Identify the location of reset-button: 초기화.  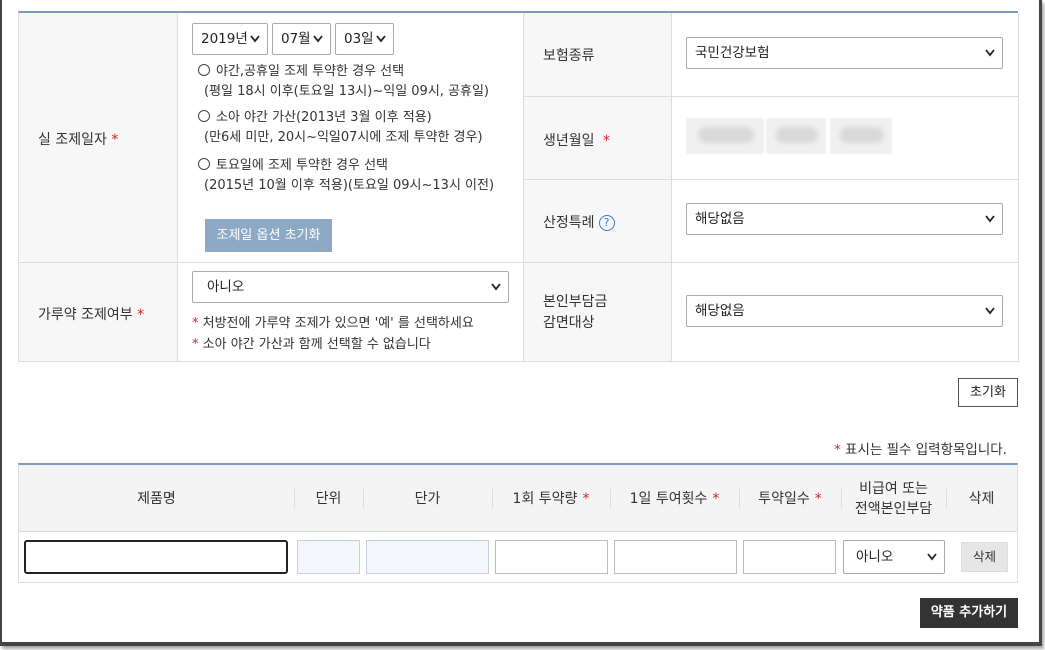
(988, 392).